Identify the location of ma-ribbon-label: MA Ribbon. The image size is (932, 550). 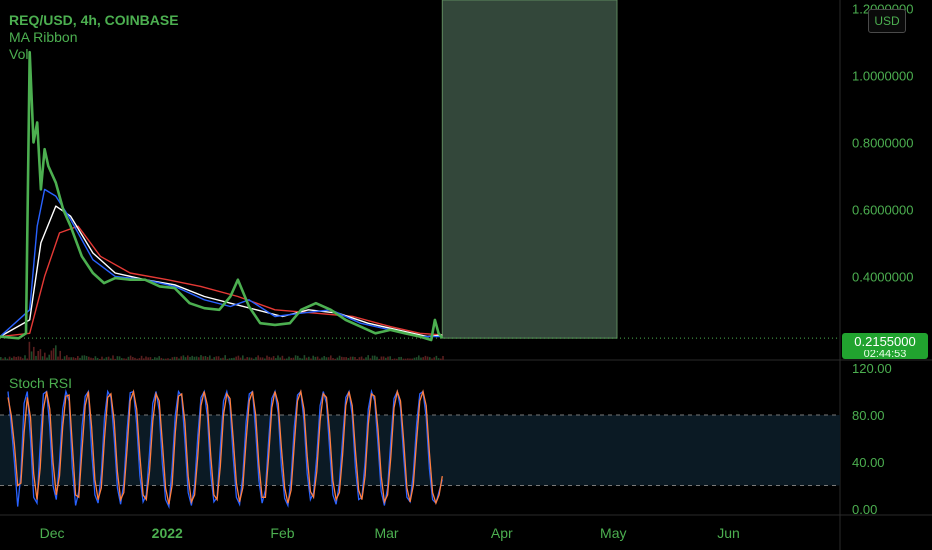
(94, 37).